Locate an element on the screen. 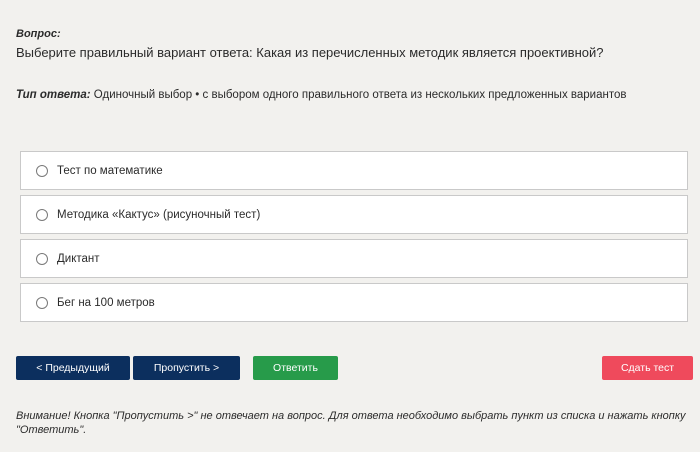 The image size is (700, 452). skip-button: Пропустить > is located at coordinates (186, 368).